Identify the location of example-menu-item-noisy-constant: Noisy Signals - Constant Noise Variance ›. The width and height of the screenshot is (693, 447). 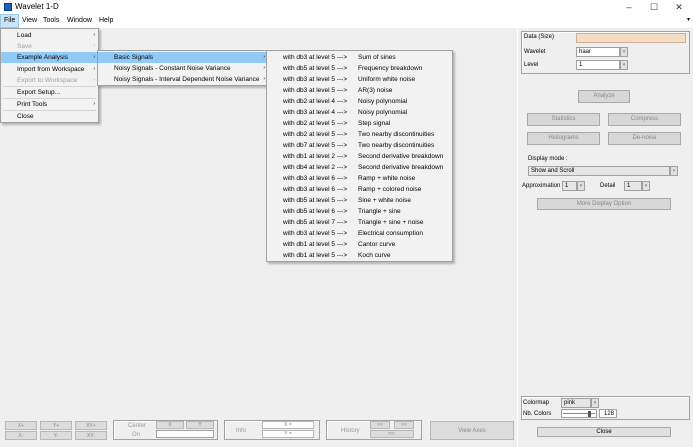
(183, 68).